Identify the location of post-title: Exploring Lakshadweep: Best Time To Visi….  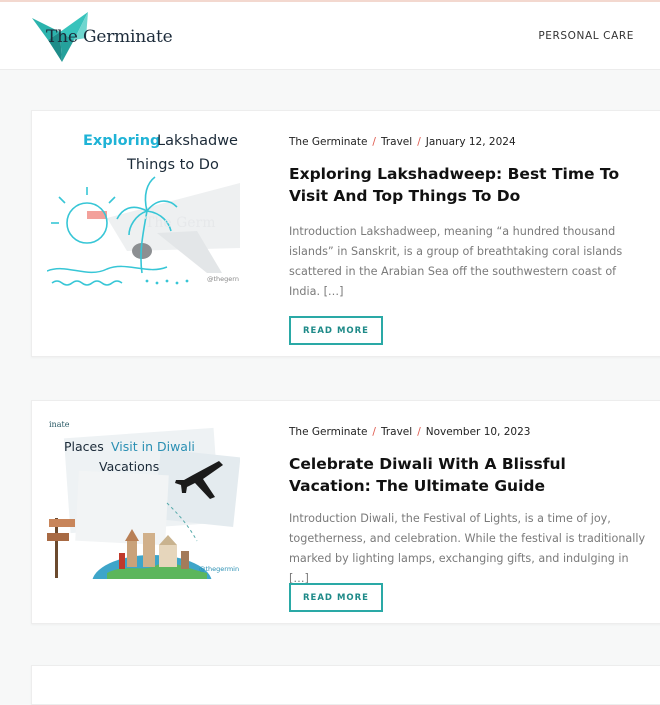
(469, 185).